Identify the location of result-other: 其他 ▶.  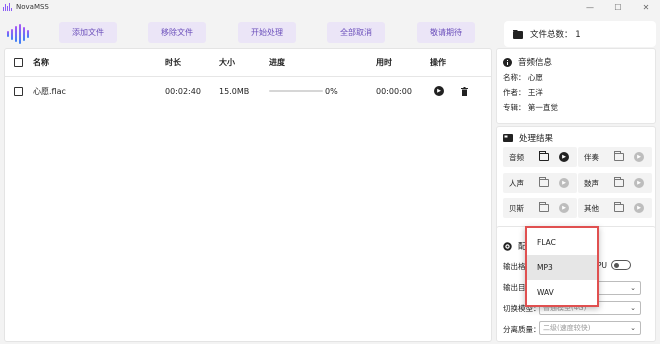
(615, 208).